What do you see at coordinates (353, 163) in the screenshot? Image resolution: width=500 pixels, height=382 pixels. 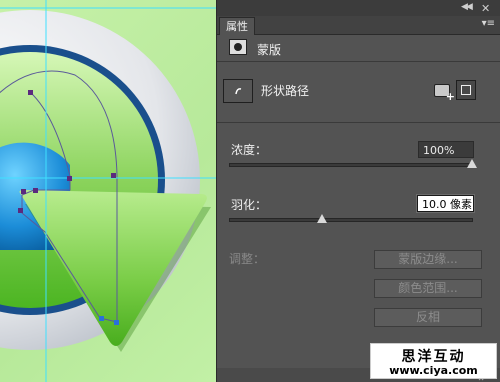 I see `density-slider` at bounding box center [353, 163].